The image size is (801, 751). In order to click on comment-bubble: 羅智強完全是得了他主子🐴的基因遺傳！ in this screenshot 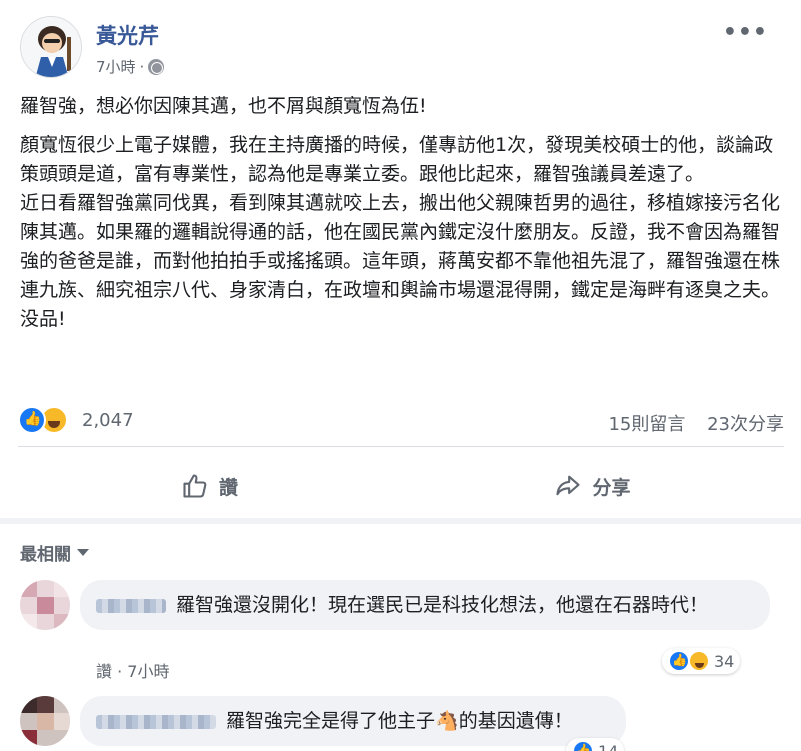, I will do `click(353, 721)`.